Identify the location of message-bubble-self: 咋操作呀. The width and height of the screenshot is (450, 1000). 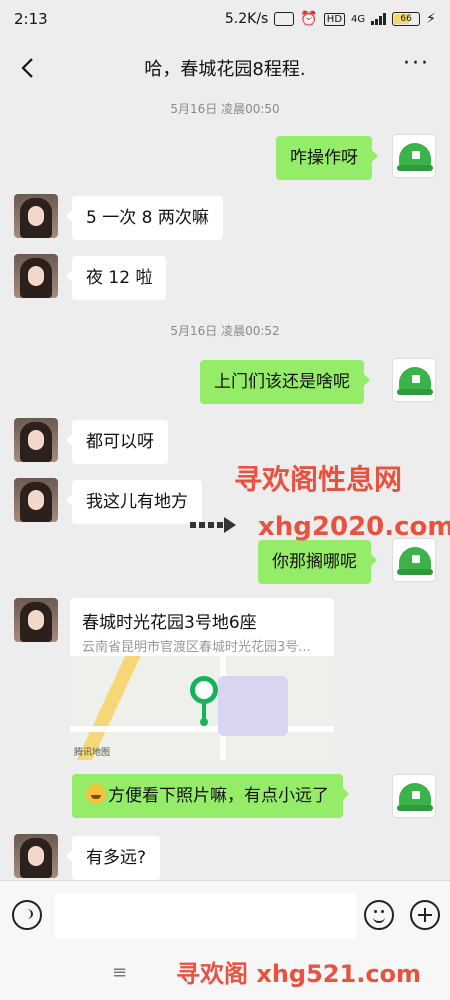
(327, 158).